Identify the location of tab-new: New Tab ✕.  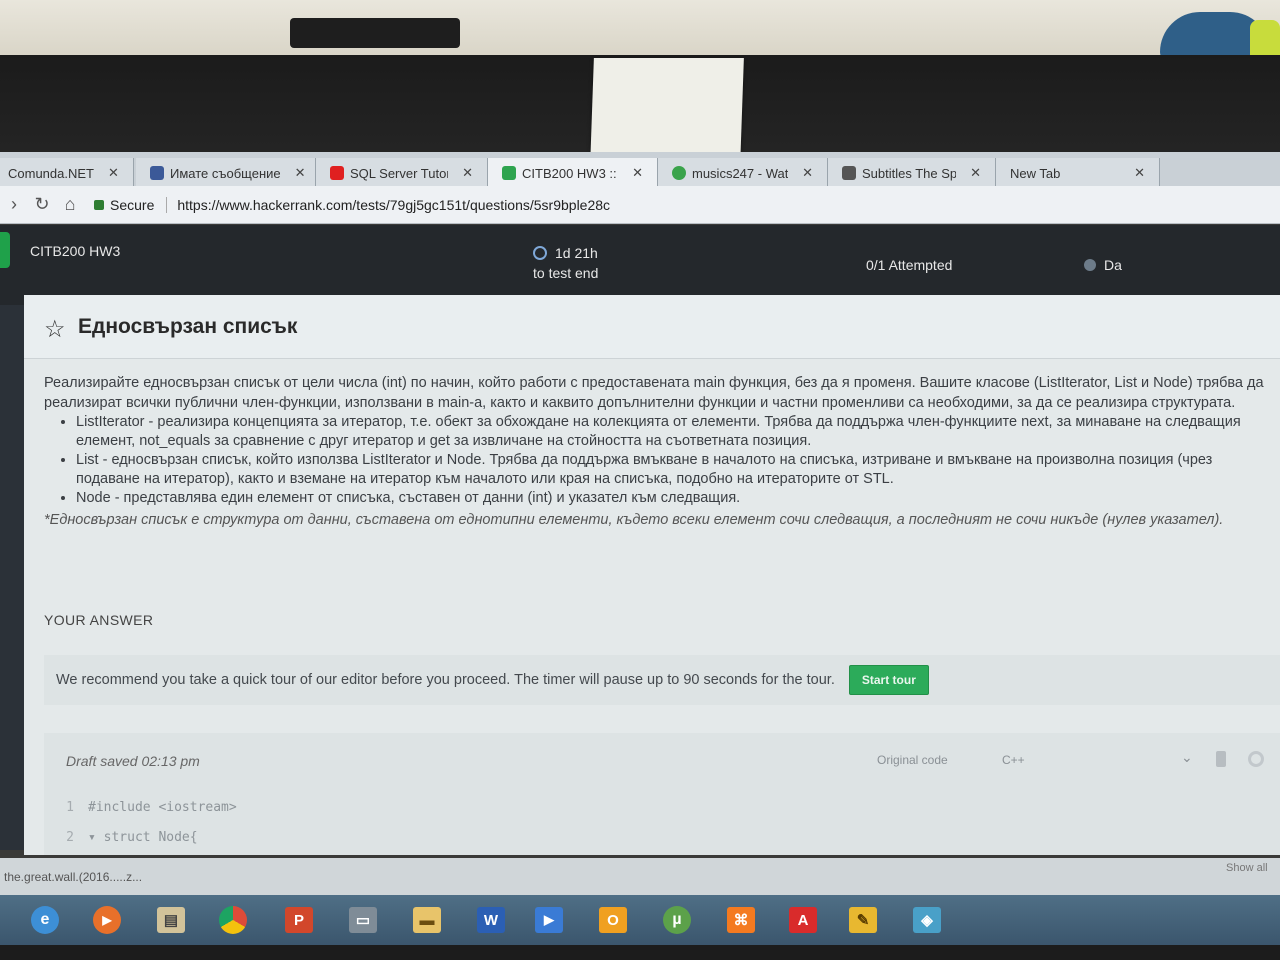
(1078, 173).